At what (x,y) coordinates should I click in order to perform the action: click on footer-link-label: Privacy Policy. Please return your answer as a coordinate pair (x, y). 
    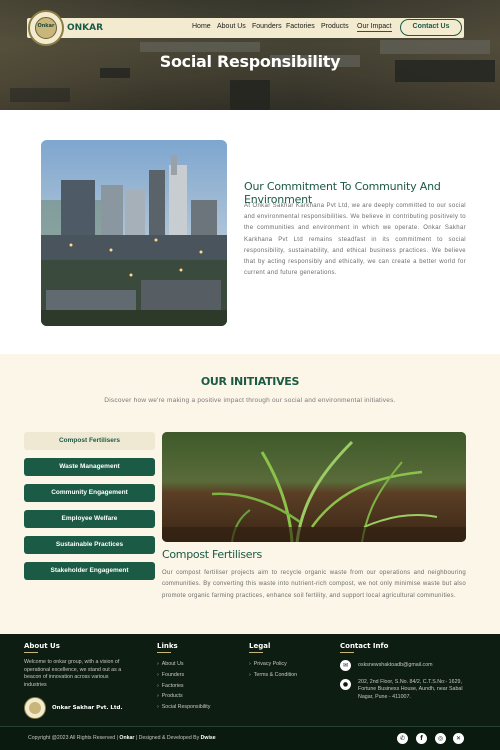
    Looking at the image, I should click on (270, 664).